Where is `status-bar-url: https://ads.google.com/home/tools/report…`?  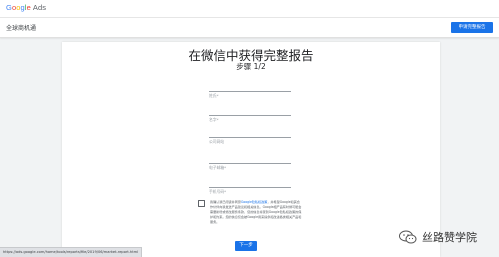 status-bar-url: https://ads.google.com/home/tools/report… is located at coordinates (71, 252).